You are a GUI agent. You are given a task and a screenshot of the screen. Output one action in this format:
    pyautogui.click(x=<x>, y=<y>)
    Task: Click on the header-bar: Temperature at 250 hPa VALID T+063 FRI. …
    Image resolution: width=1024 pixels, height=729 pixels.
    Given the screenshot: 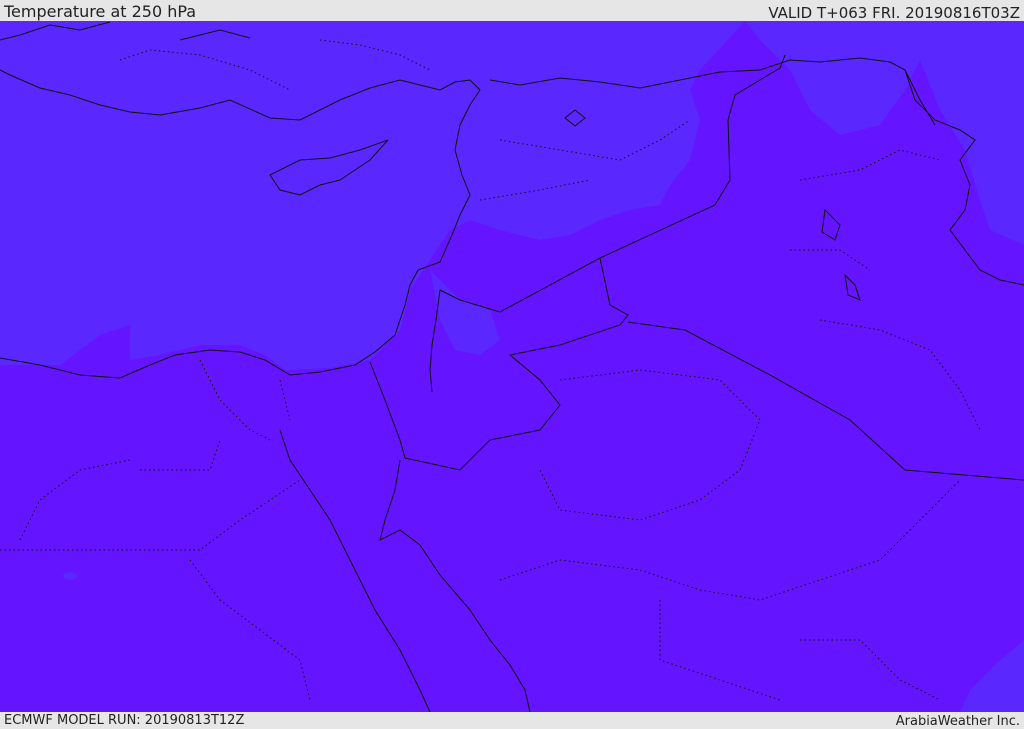 What is the action you would take?
    pyautogui.click(x=512, y=10)
    